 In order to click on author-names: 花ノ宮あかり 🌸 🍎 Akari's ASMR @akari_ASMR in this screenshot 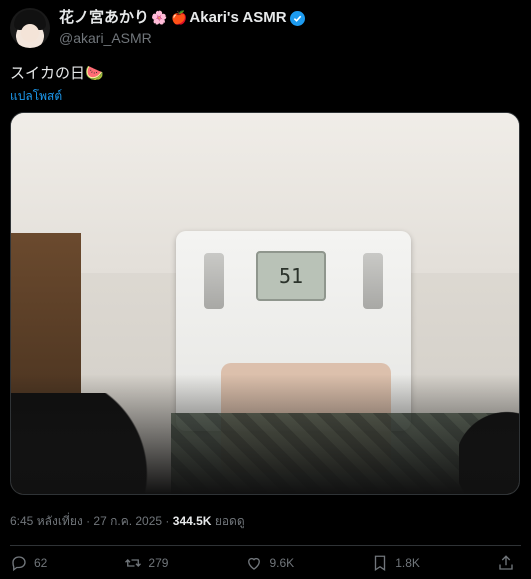, I will do `click(182, 27)`.